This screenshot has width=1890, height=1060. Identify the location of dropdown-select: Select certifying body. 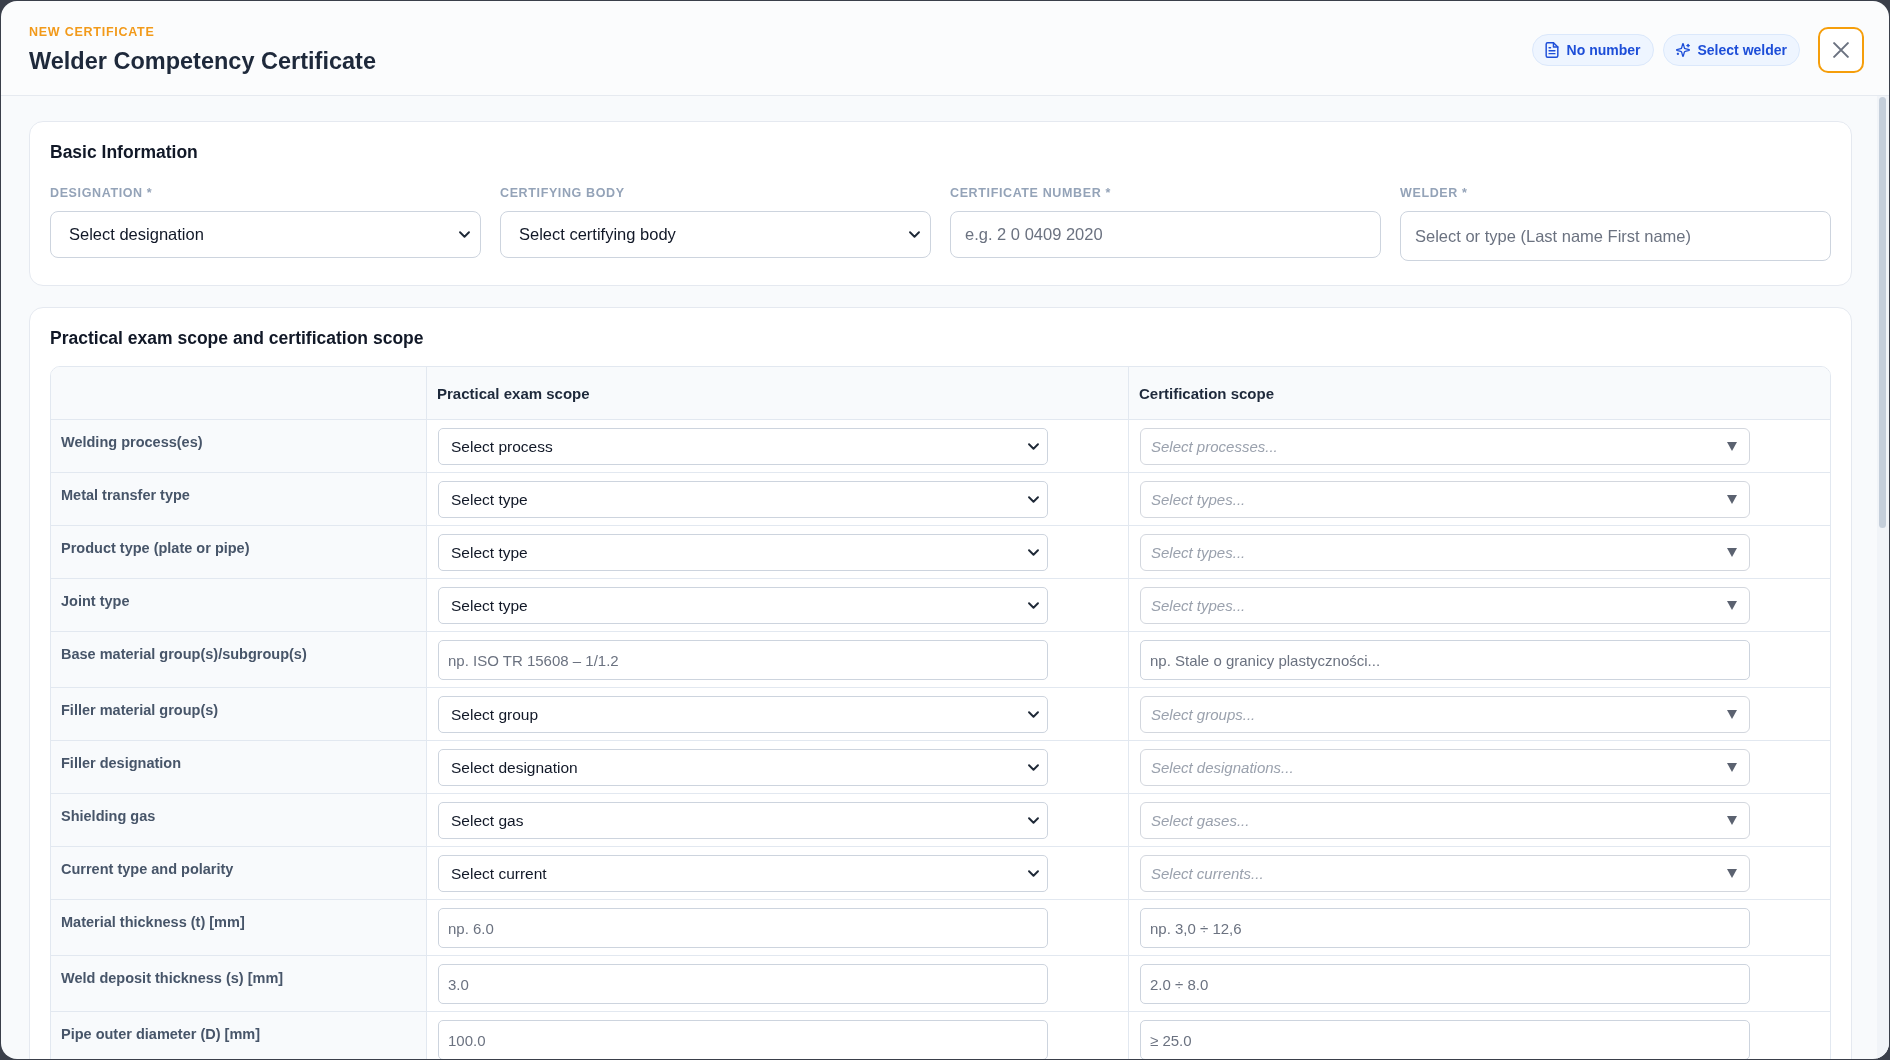
(715, 234).